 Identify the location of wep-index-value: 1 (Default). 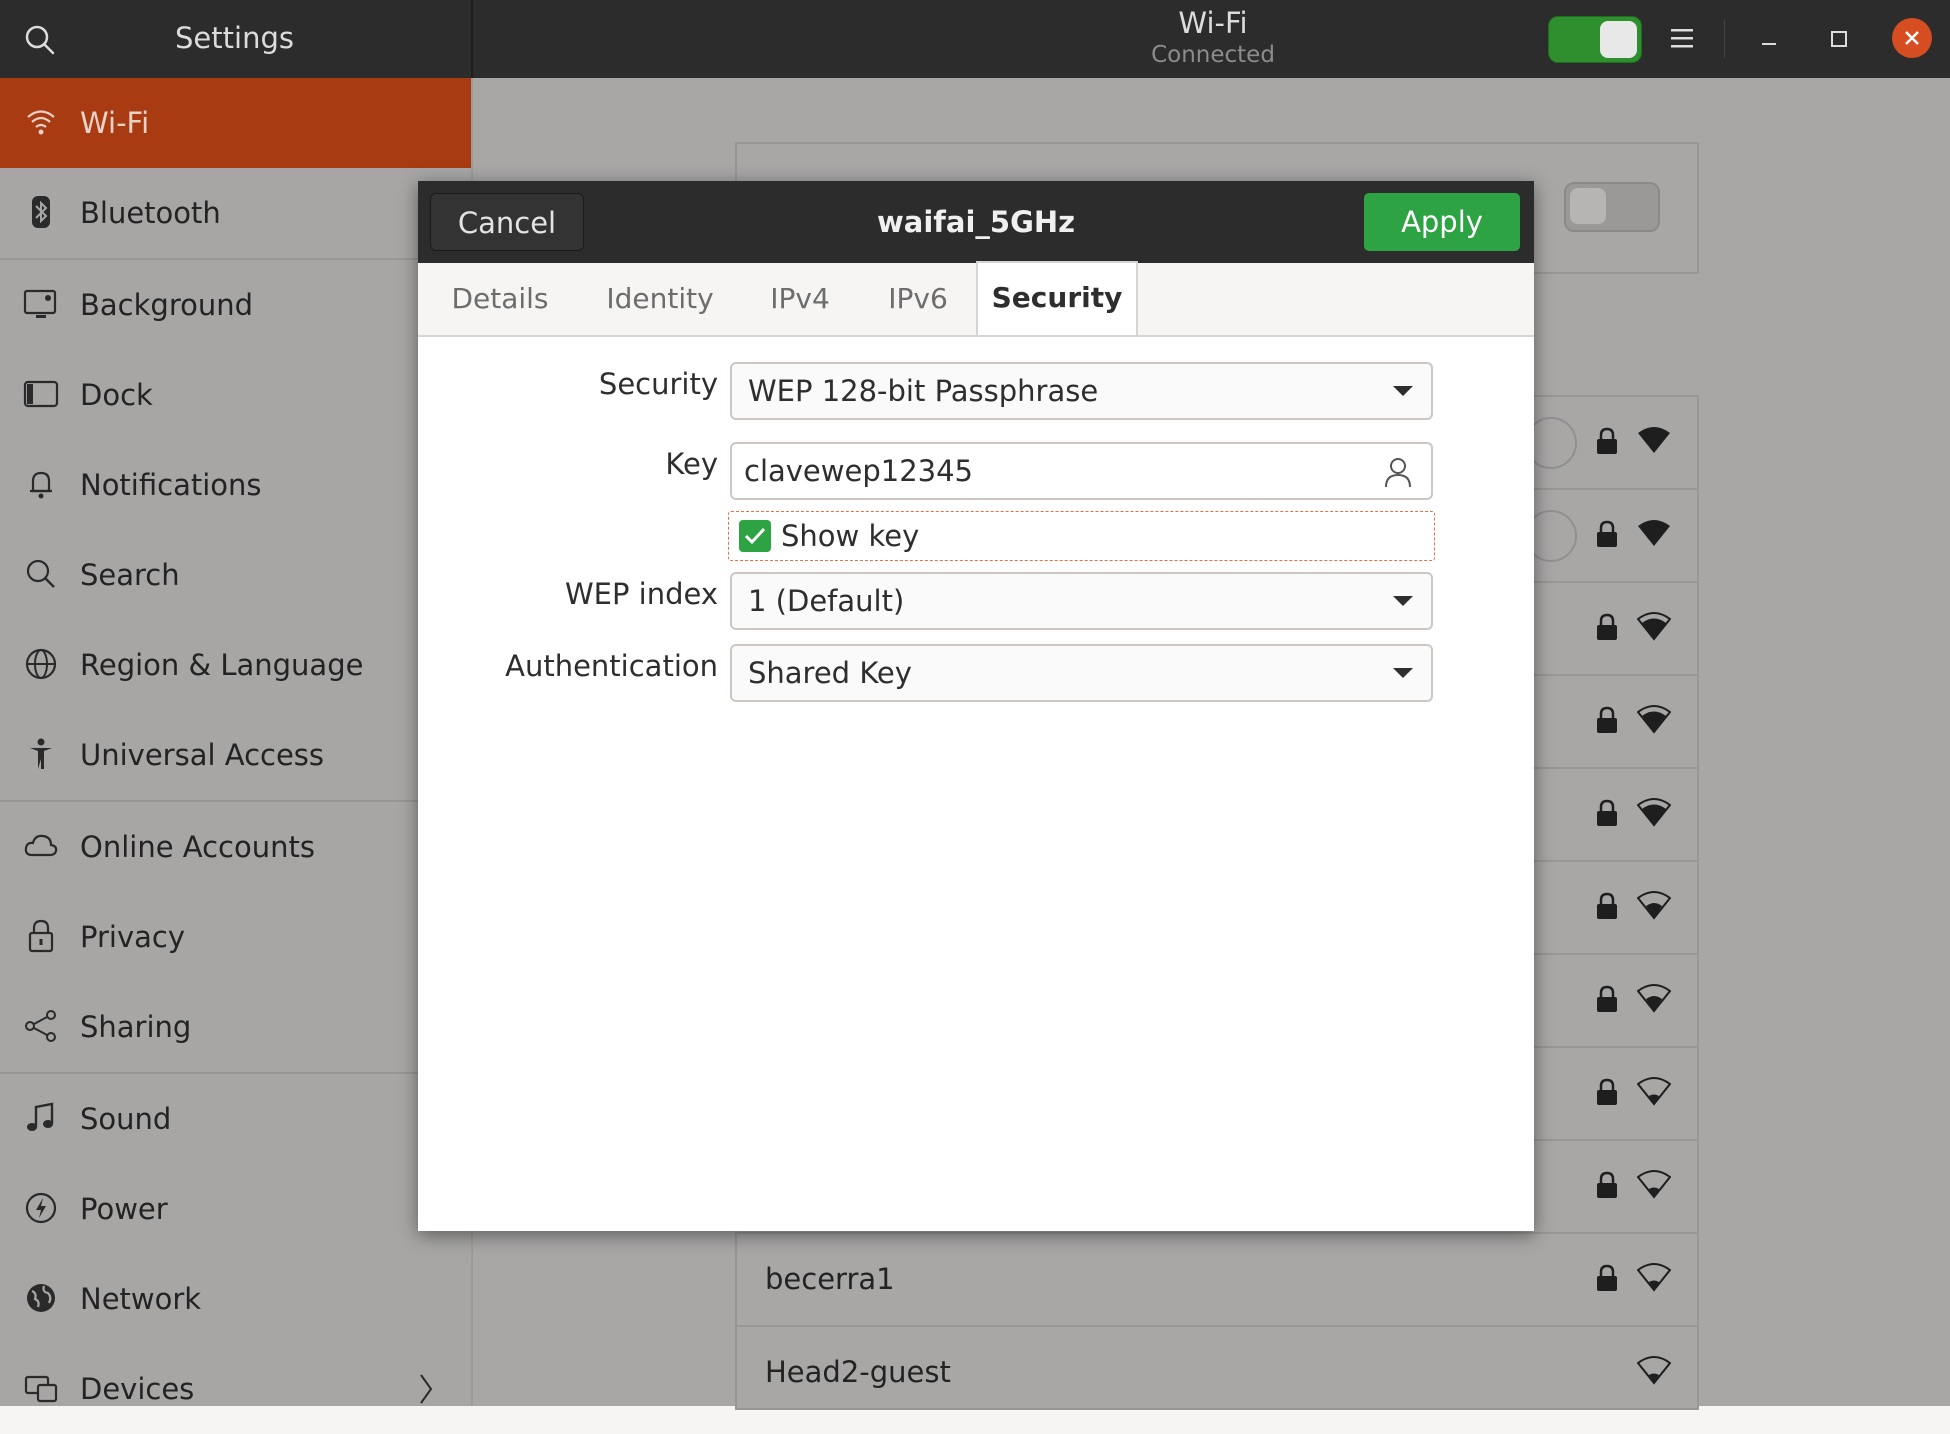
(826, 601).